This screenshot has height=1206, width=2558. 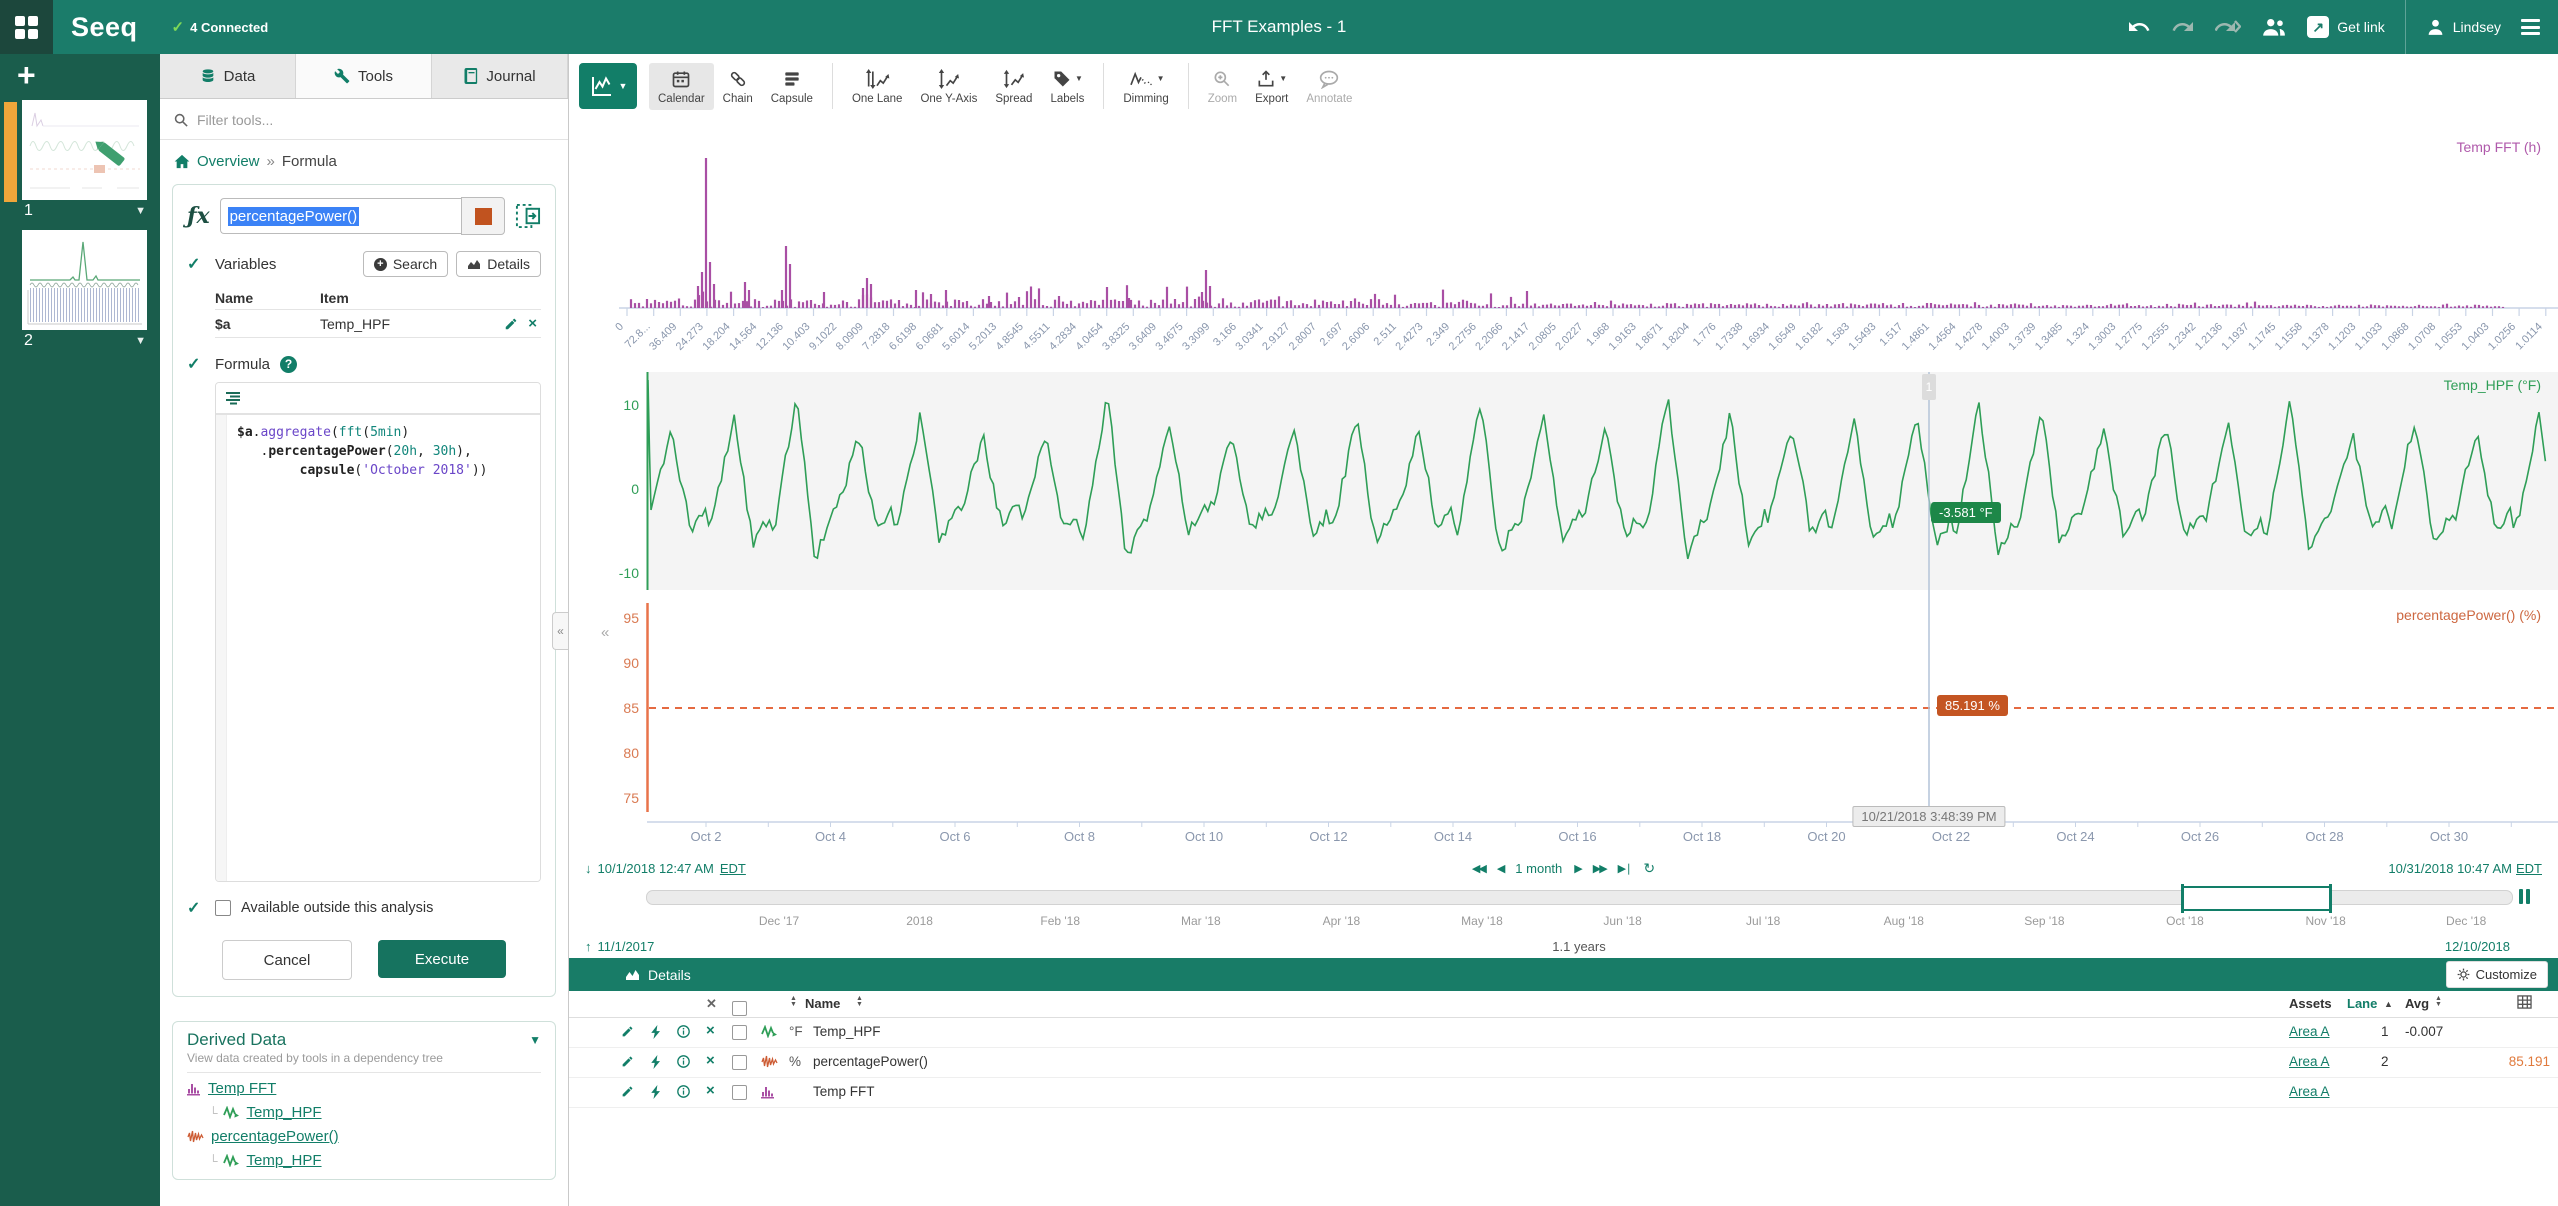 What do you see at coordinates (2524, 896) in the screenshot?
I see `timeline-resize-icon` at bounding box center [2524, 896].